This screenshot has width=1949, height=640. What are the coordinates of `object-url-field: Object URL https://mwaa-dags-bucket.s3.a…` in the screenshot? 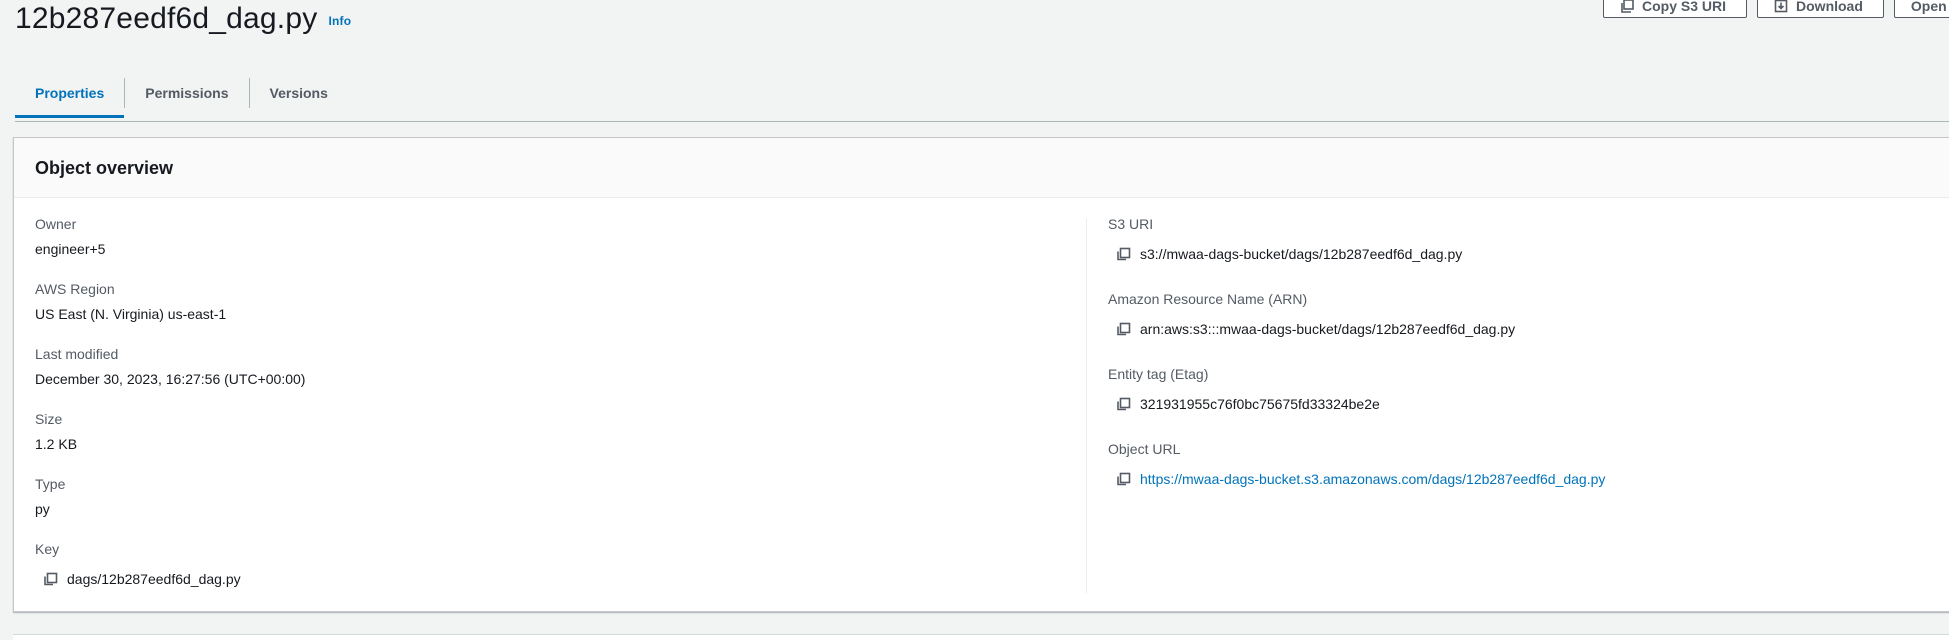 It's located at (1356, 464).